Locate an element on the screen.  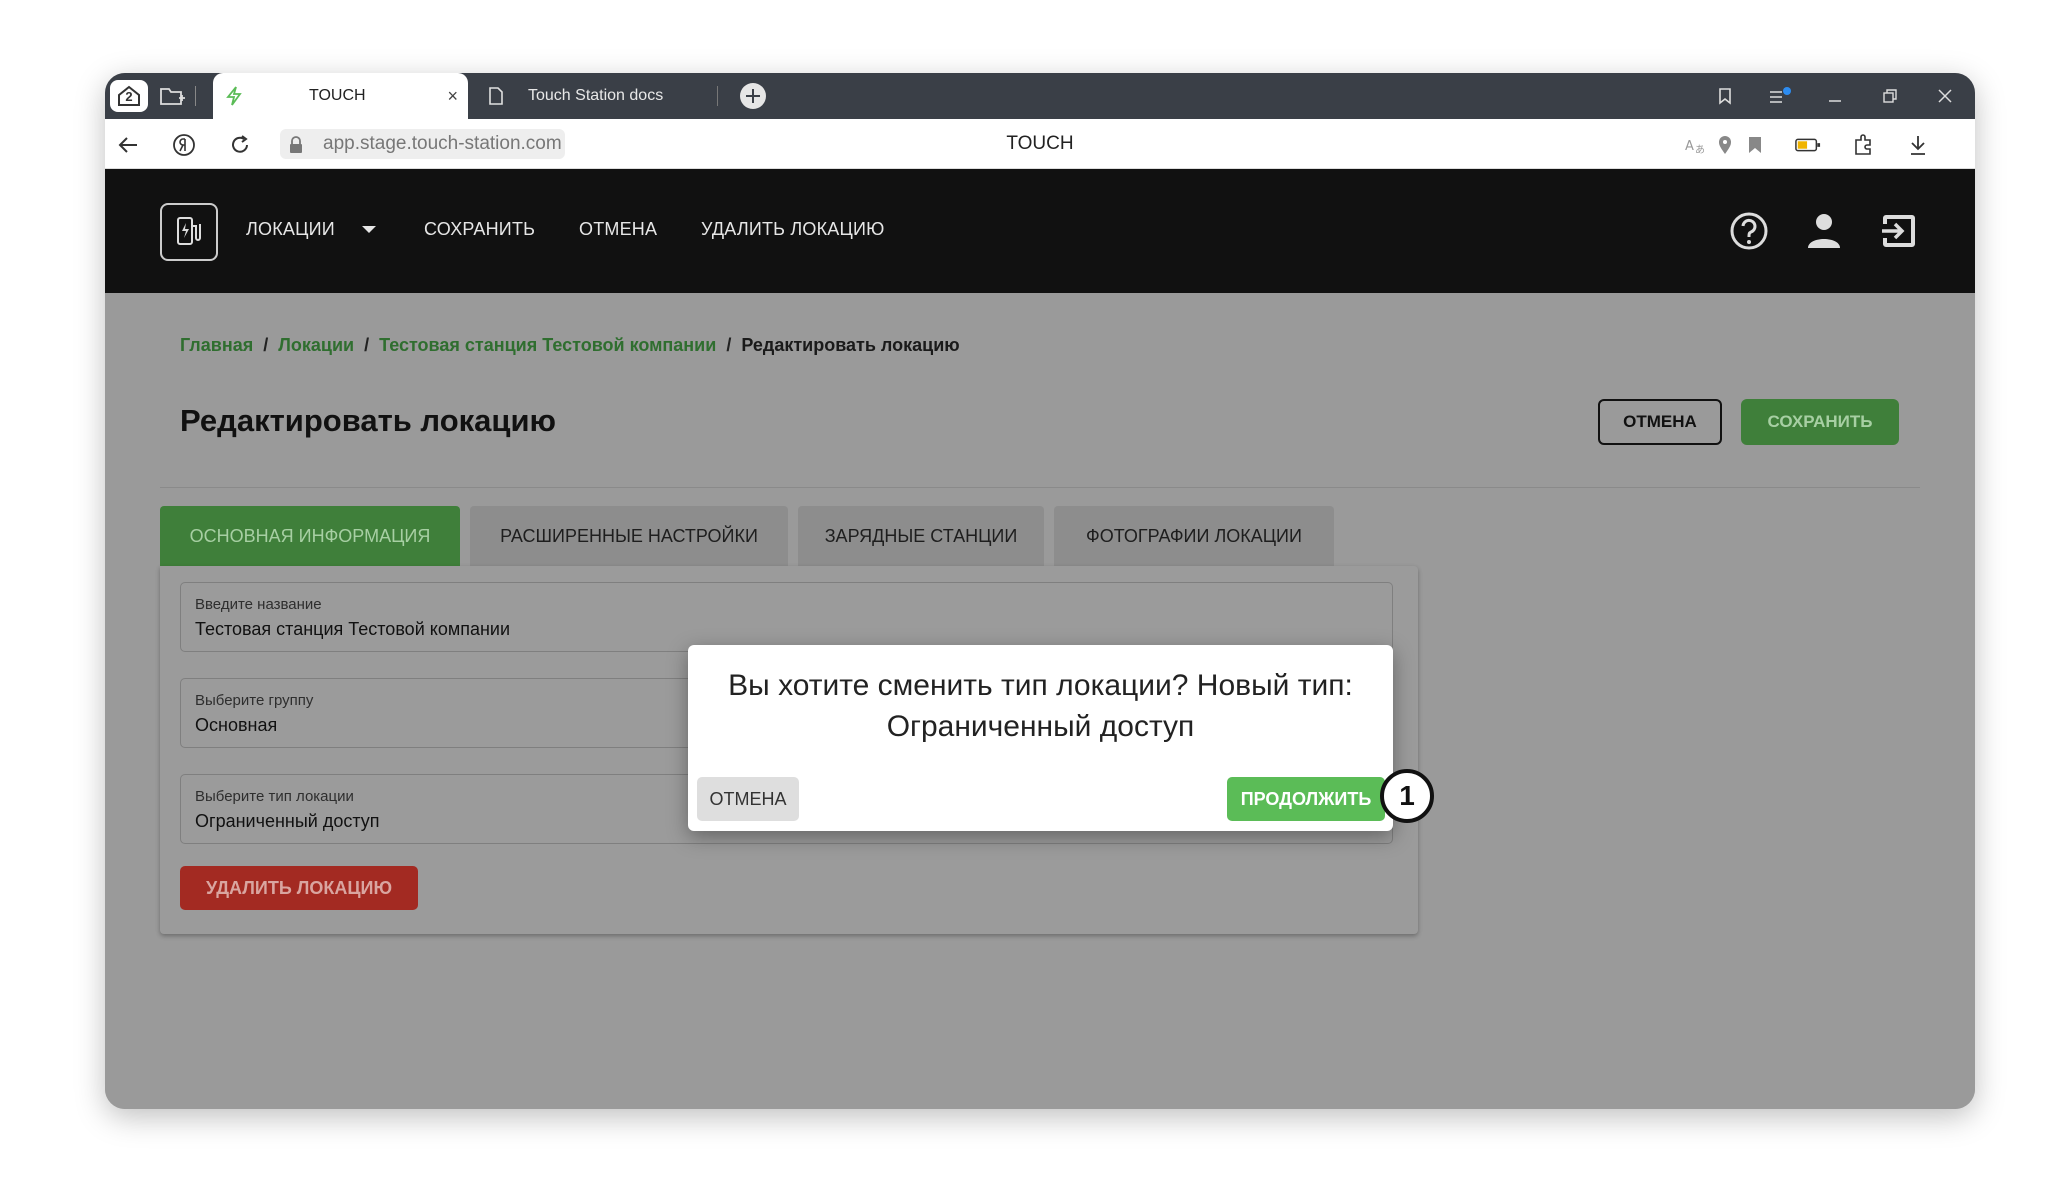
download-icon is located at coordinates (1918, 145).